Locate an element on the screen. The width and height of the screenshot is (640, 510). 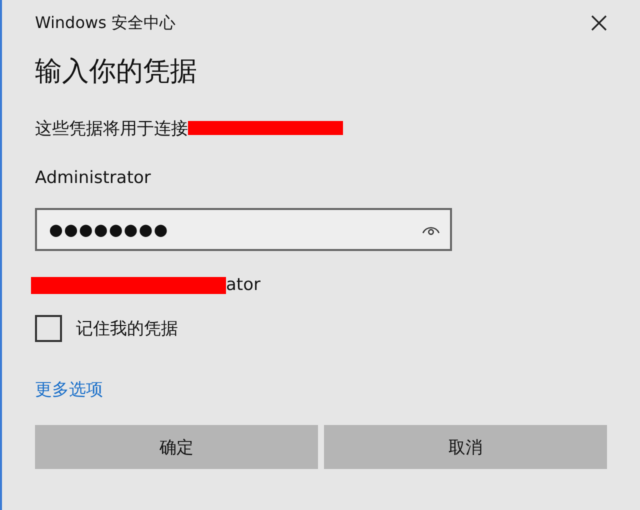
checkbox-label: 记住我的凭据 is located at coordinates (127, 329).